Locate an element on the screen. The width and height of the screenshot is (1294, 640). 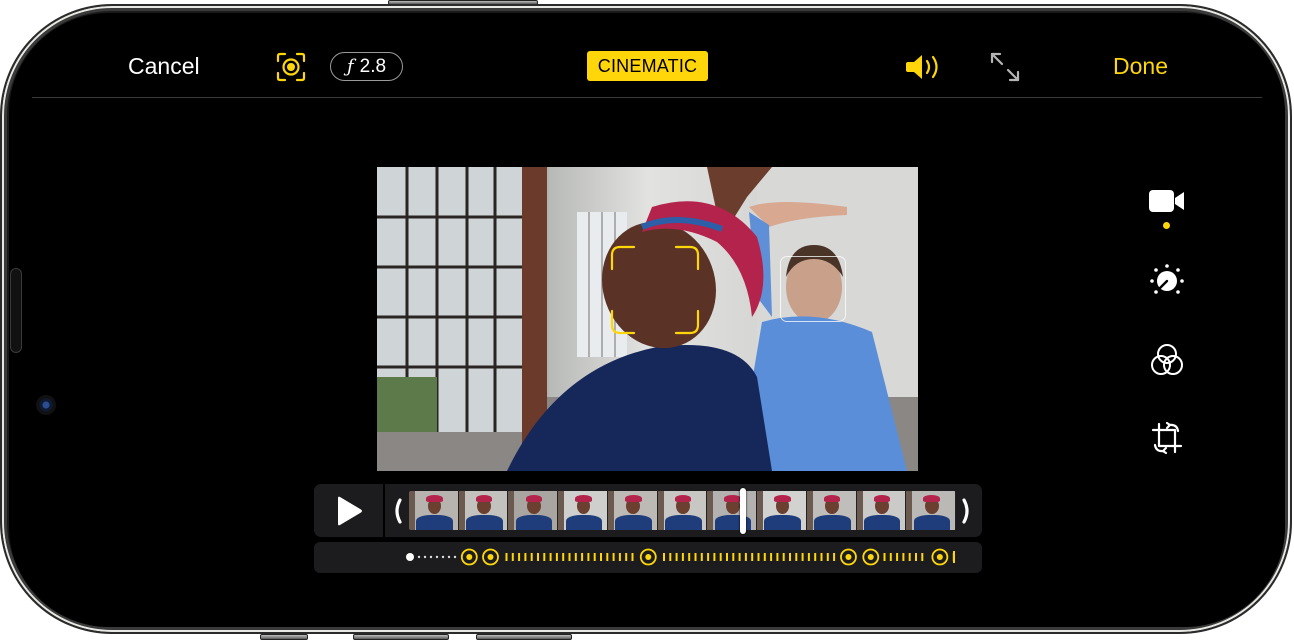
timeline-scrubber is located at coordinates (648, 510).